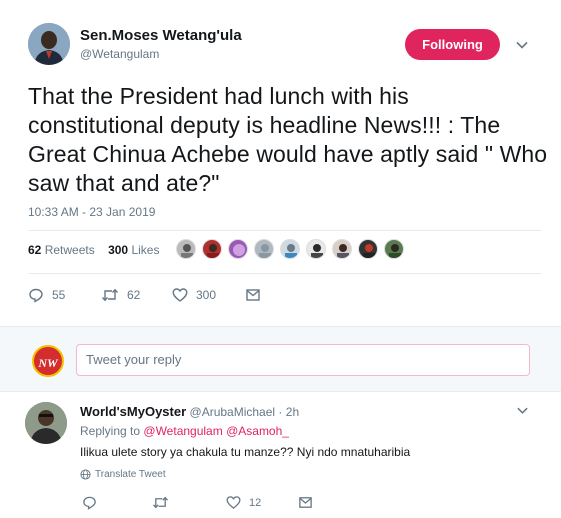 The width and height of the screenshot is (561, 518). What do you see at coordinates (206, 295) in the screenshot?
I see `like-count: 300` at bounding box center [206, 295].